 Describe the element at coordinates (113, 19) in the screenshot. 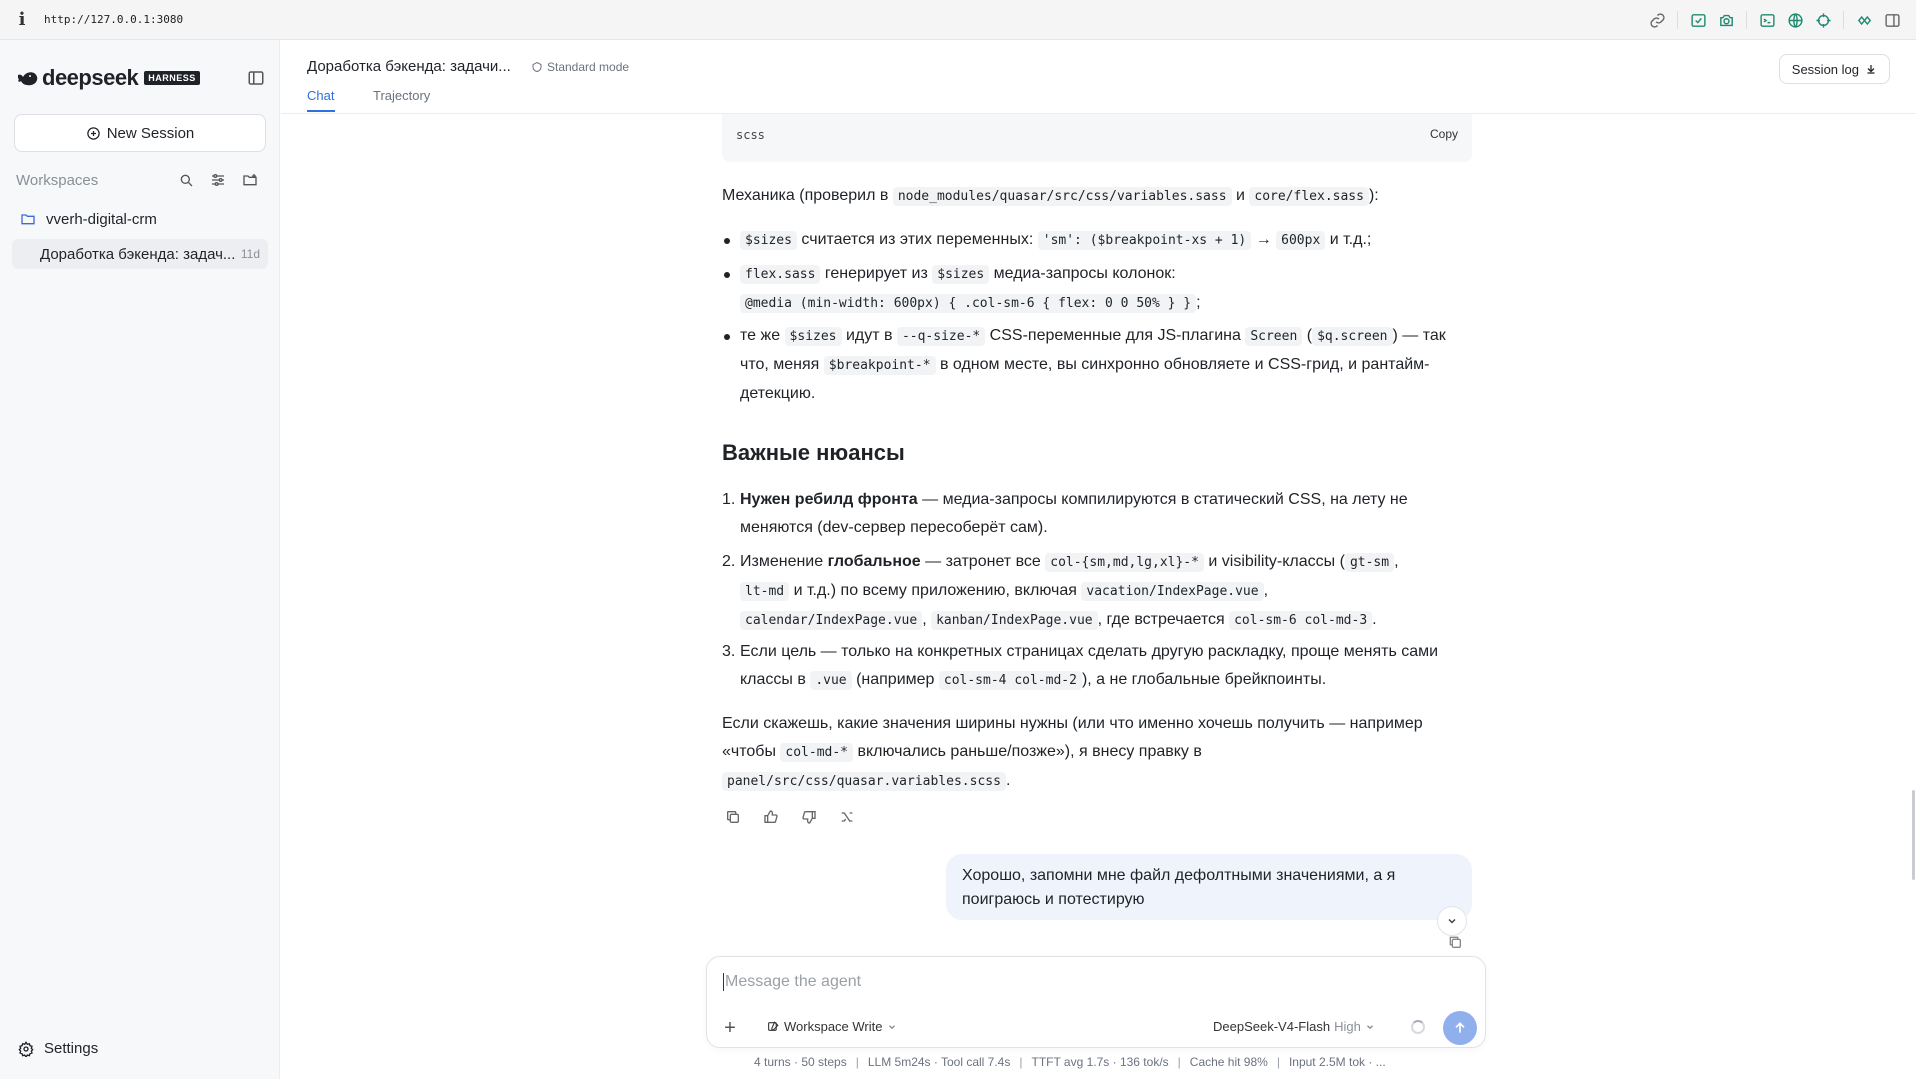

I see `address-bar: http://127.0.0.1:3080` at that location.